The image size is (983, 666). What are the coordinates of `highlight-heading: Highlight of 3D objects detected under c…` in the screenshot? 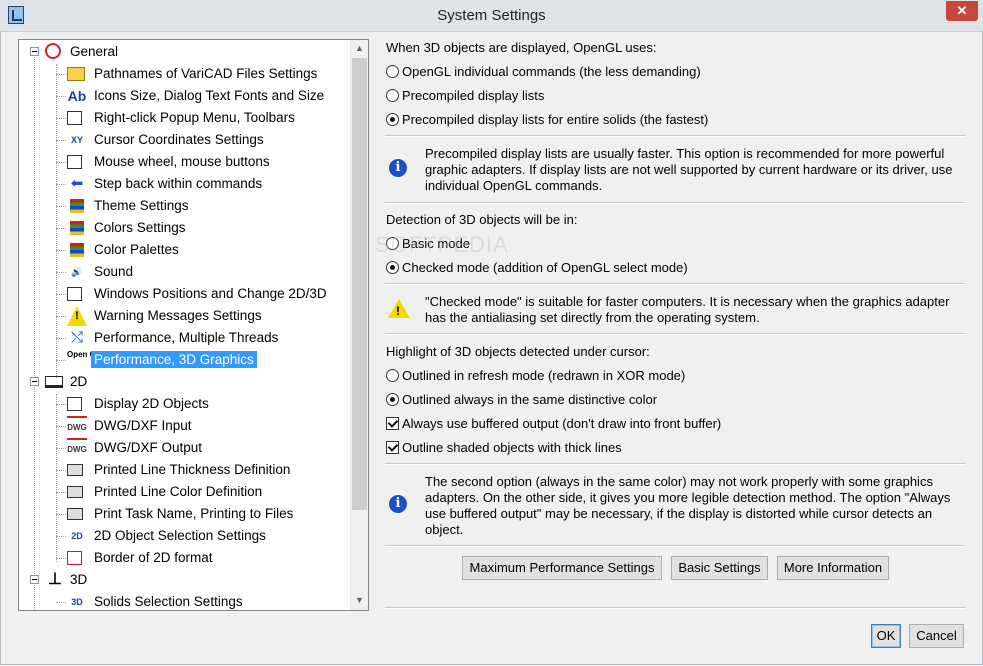 It's located at (518, 351).